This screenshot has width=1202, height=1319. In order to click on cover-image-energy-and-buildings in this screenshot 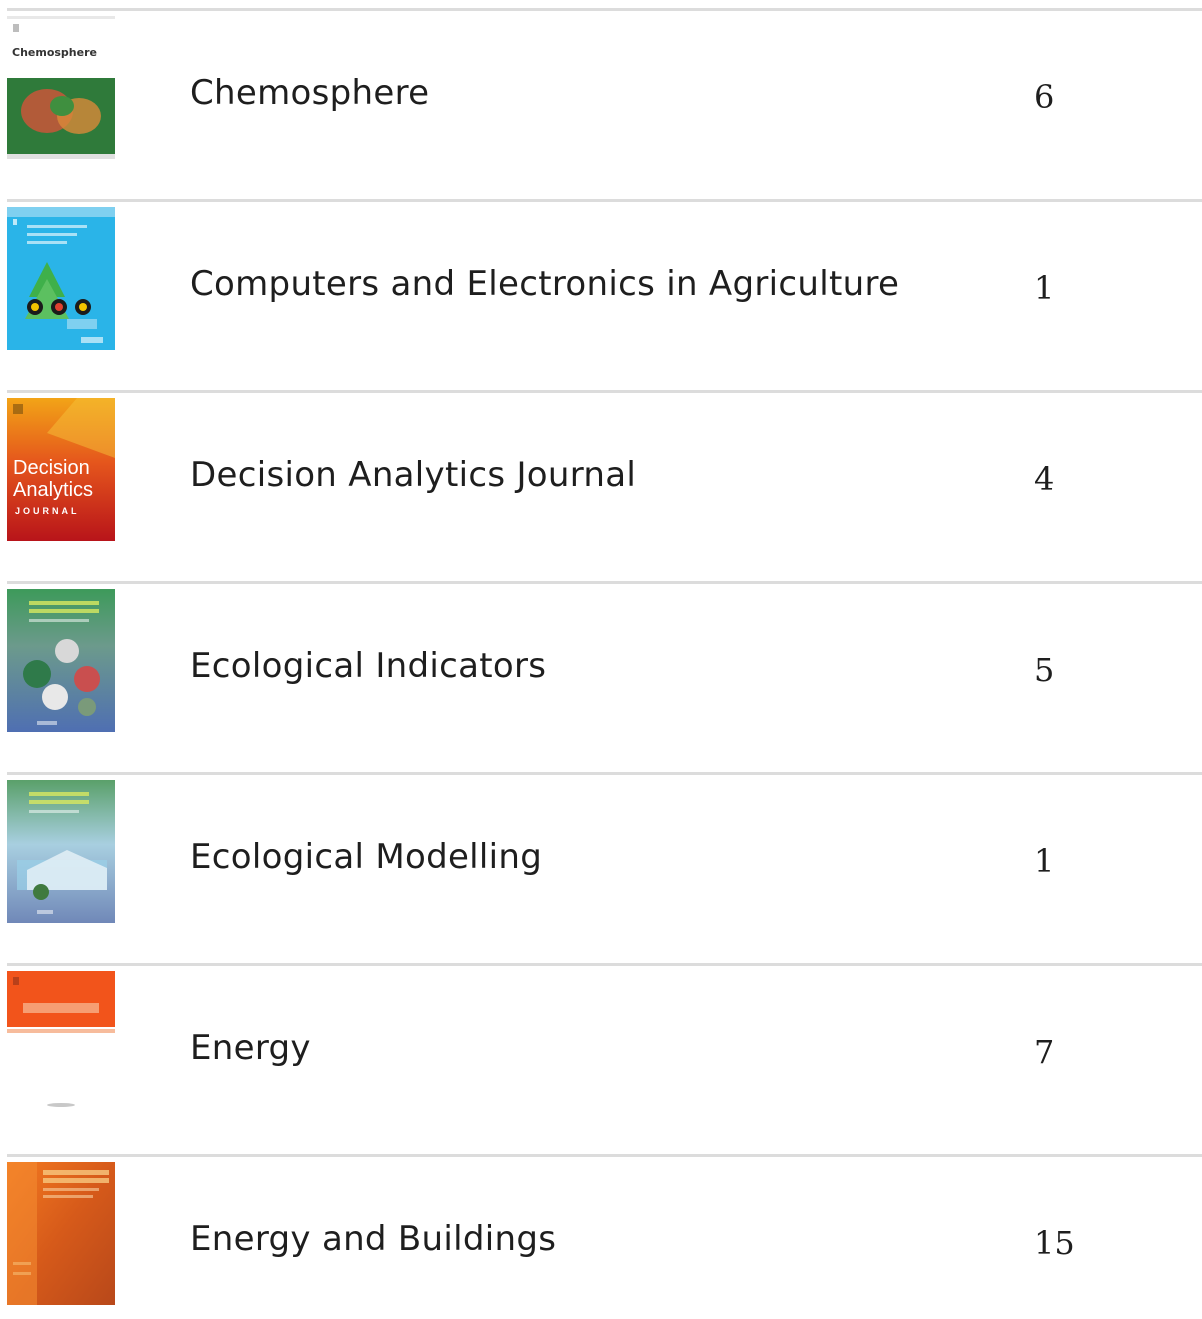, I will do `click(61, 1233)`.